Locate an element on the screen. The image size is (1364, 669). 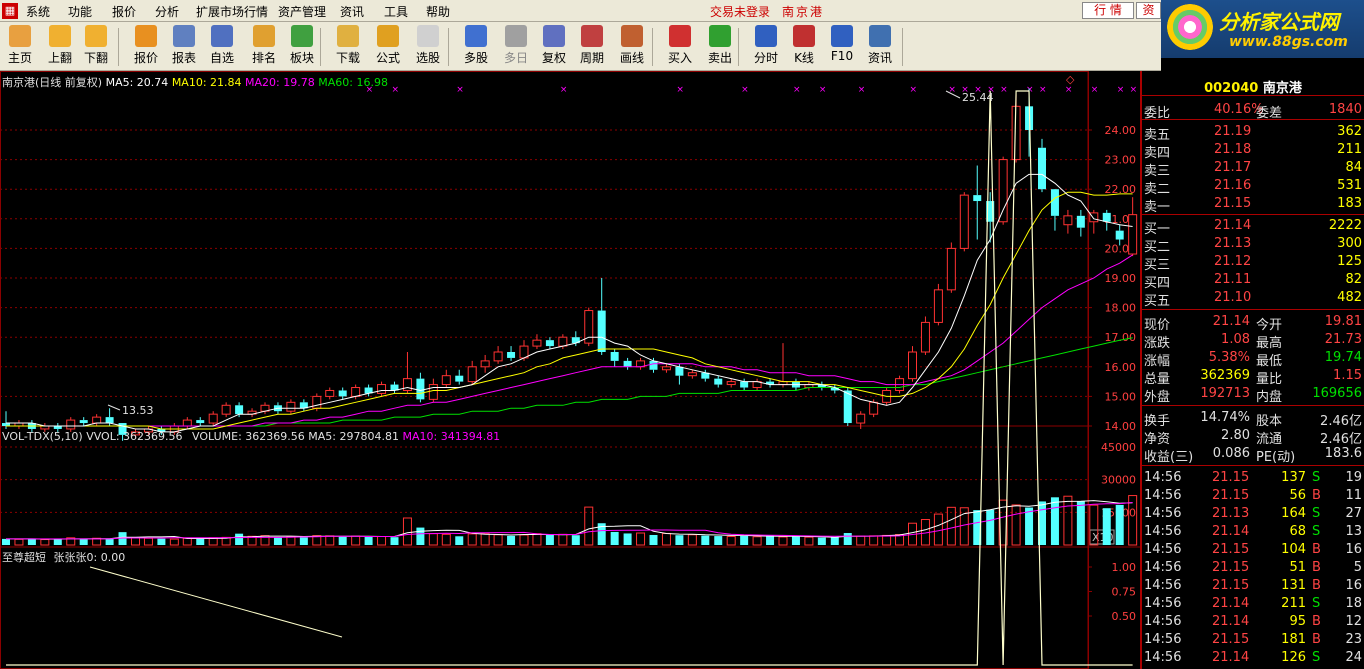
toolbar-button-f6: 自选 is located at coordinates (222, 46).